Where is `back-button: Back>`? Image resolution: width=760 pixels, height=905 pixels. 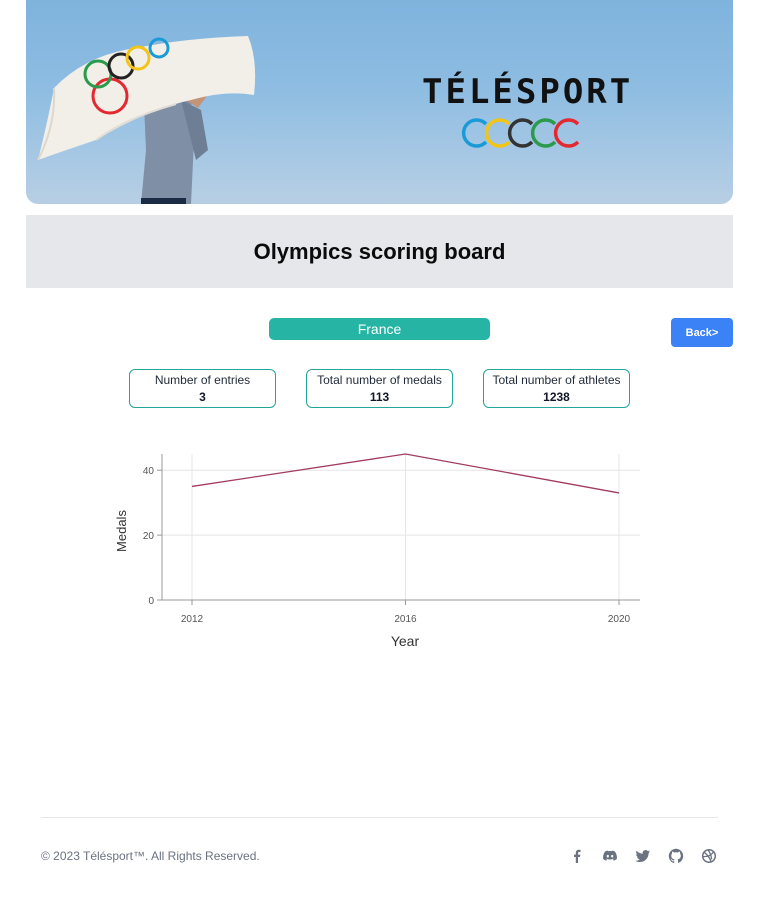 back-button: Back> is located at coordinates (702, 332).